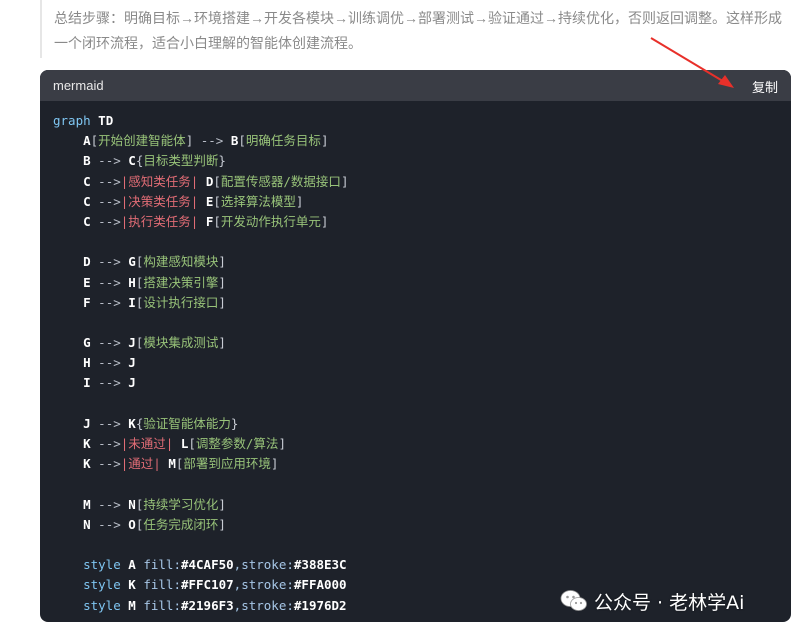 Image resolution: width=803 pixels, height=634 pixels. I want to click on code-line: style A fill:#4CAF50,stroke:#388E3C, so click(415, 565).